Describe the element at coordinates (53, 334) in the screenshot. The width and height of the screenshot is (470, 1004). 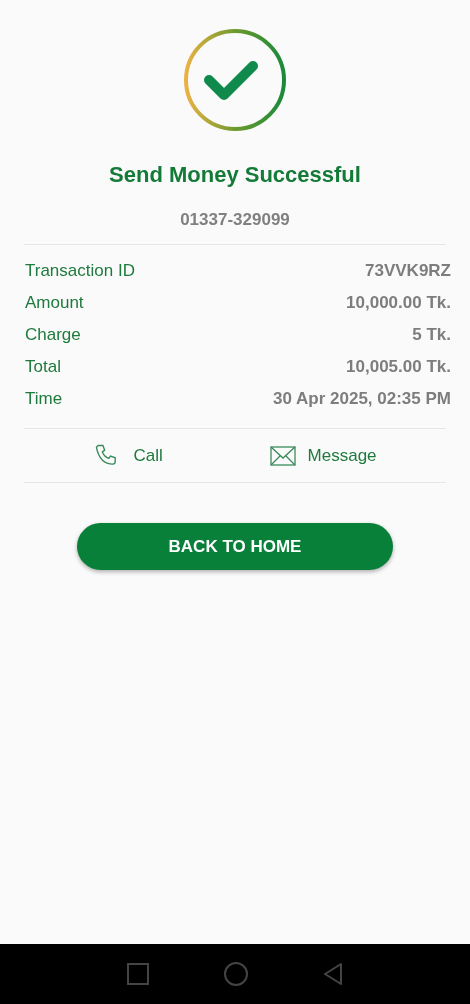
I see `detail-label: Charge` at that location.